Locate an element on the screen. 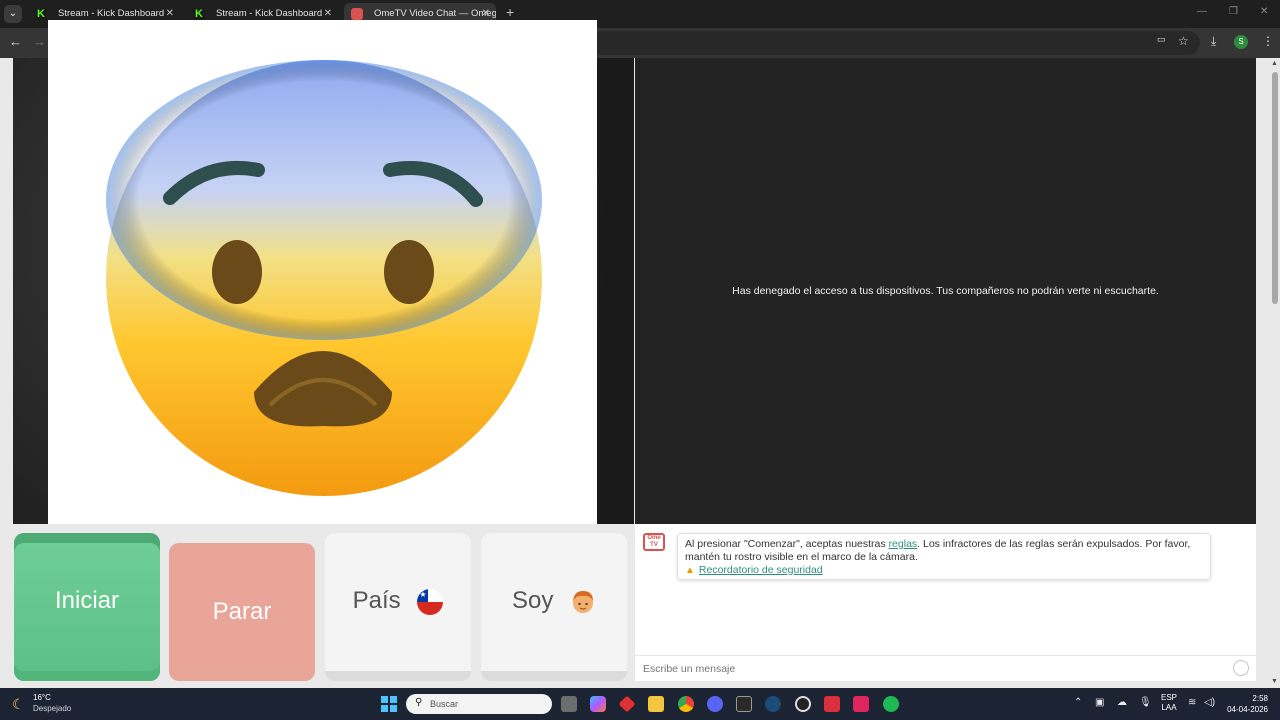  pocket-icon is located at coordinates (861, 704).